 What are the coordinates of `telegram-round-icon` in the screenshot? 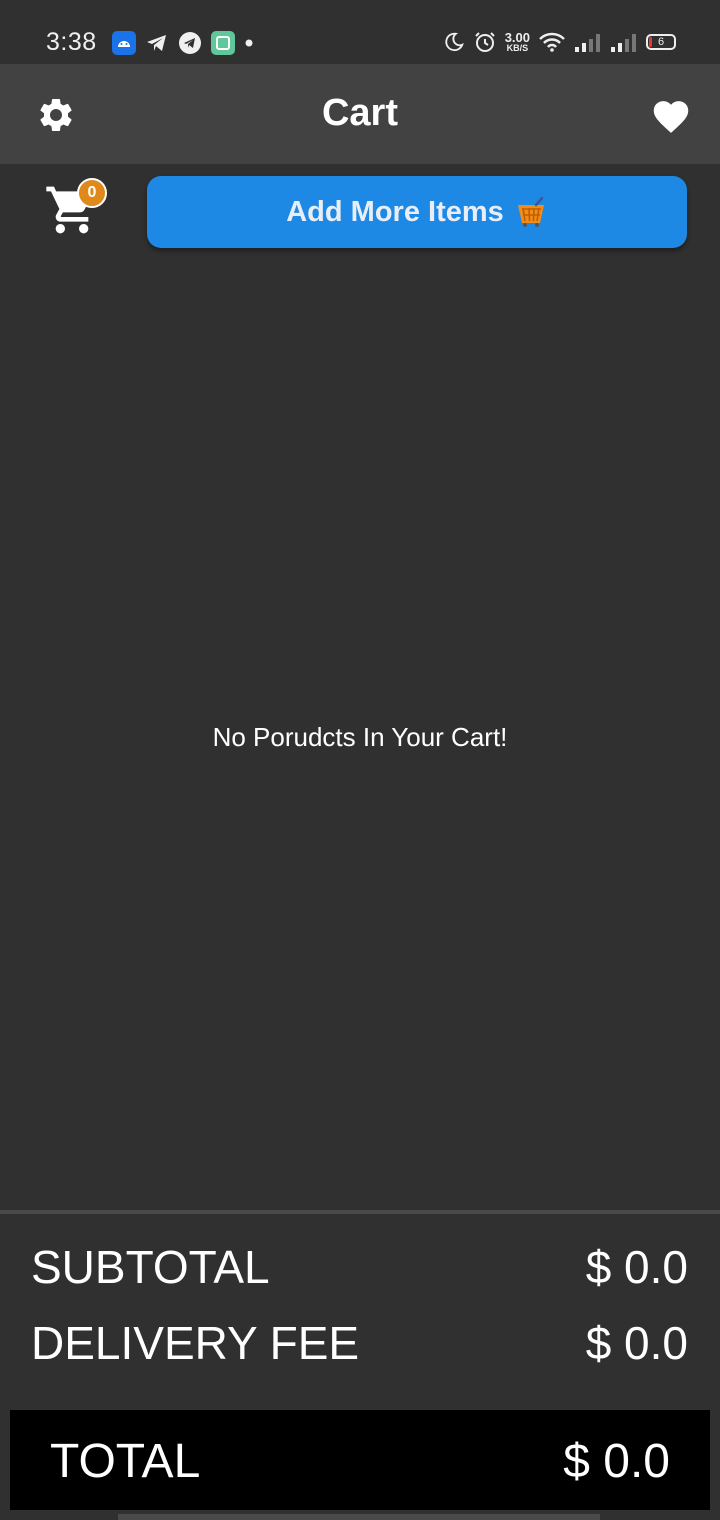 It's located at (190, 43).